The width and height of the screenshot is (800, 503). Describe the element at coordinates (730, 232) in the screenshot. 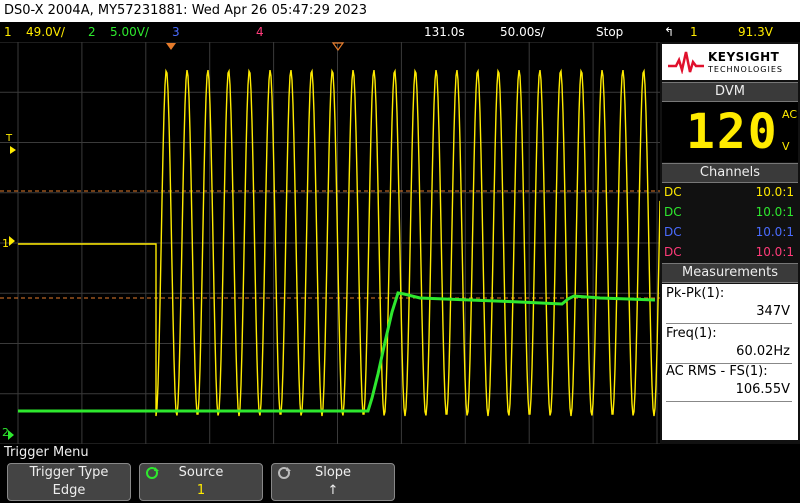

I see `channel-row-3: DC 10.0:1` at that location.